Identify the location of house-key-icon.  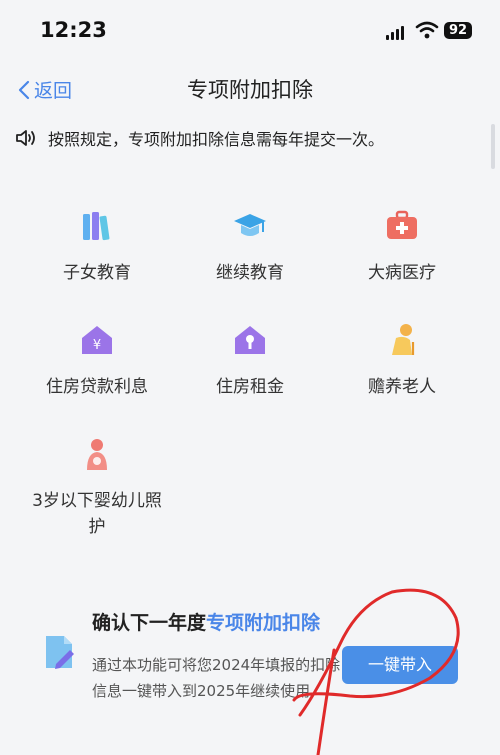
(250, 340).